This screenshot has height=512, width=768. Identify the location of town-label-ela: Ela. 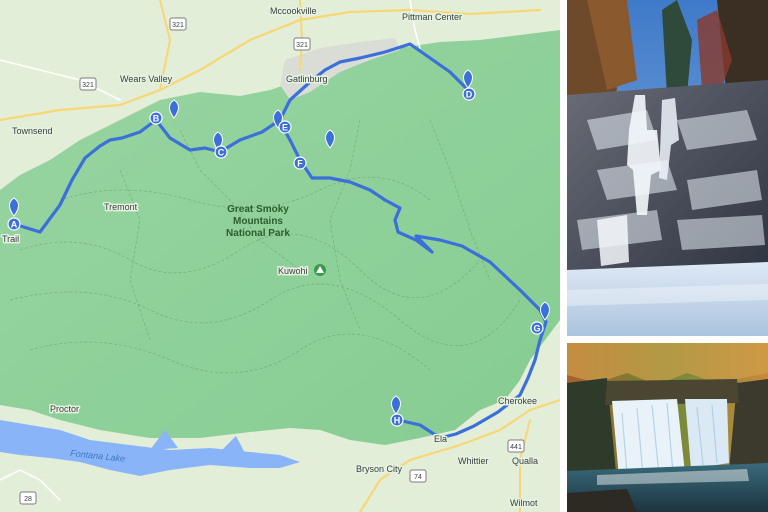
(440, 439).